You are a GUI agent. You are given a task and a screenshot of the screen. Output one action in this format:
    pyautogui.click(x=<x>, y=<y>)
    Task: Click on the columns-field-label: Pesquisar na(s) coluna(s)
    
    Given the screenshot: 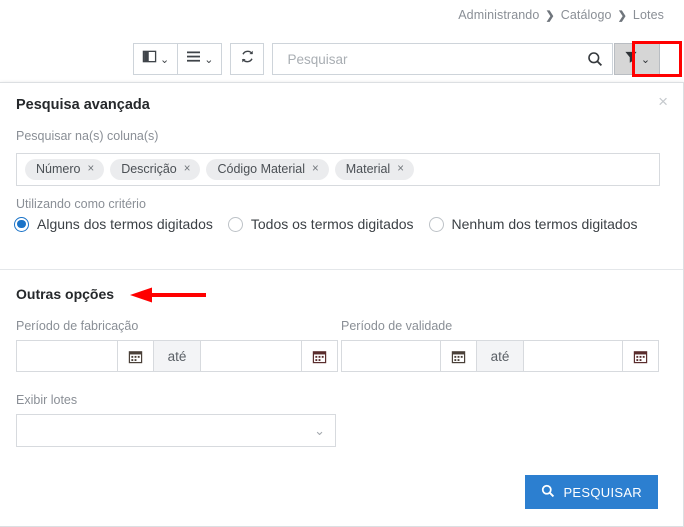 What is the action you would take?
    pyautogui.click(x=87, y=136)
    